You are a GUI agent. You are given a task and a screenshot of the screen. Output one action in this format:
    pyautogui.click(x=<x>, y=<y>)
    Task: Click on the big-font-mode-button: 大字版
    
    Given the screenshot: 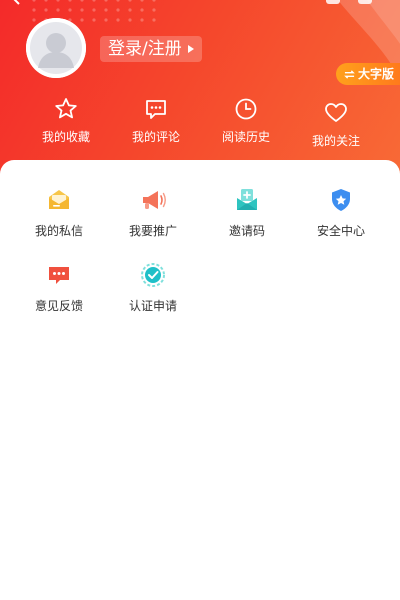 What is the action you would take?
    pyautogui.click(x=367, y=74)
    